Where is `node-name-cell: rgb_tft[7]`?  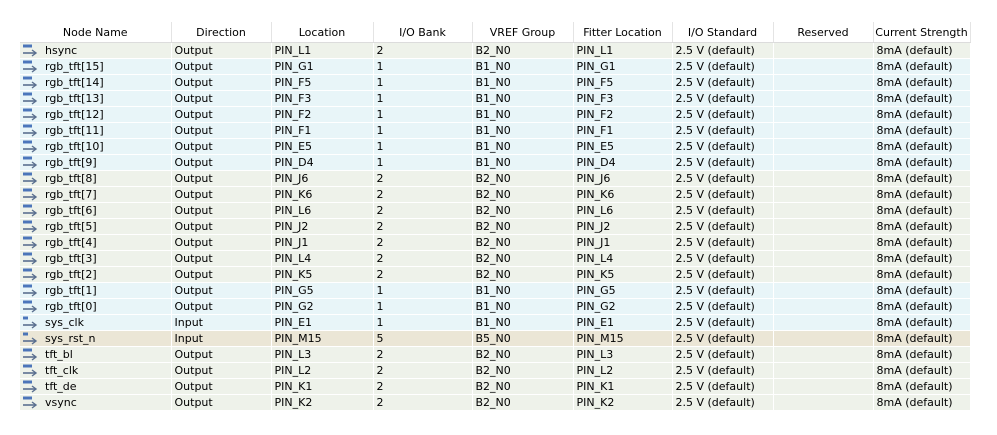
node-name-cell: rgb_tft[7] is located at coordinates (96, 194).